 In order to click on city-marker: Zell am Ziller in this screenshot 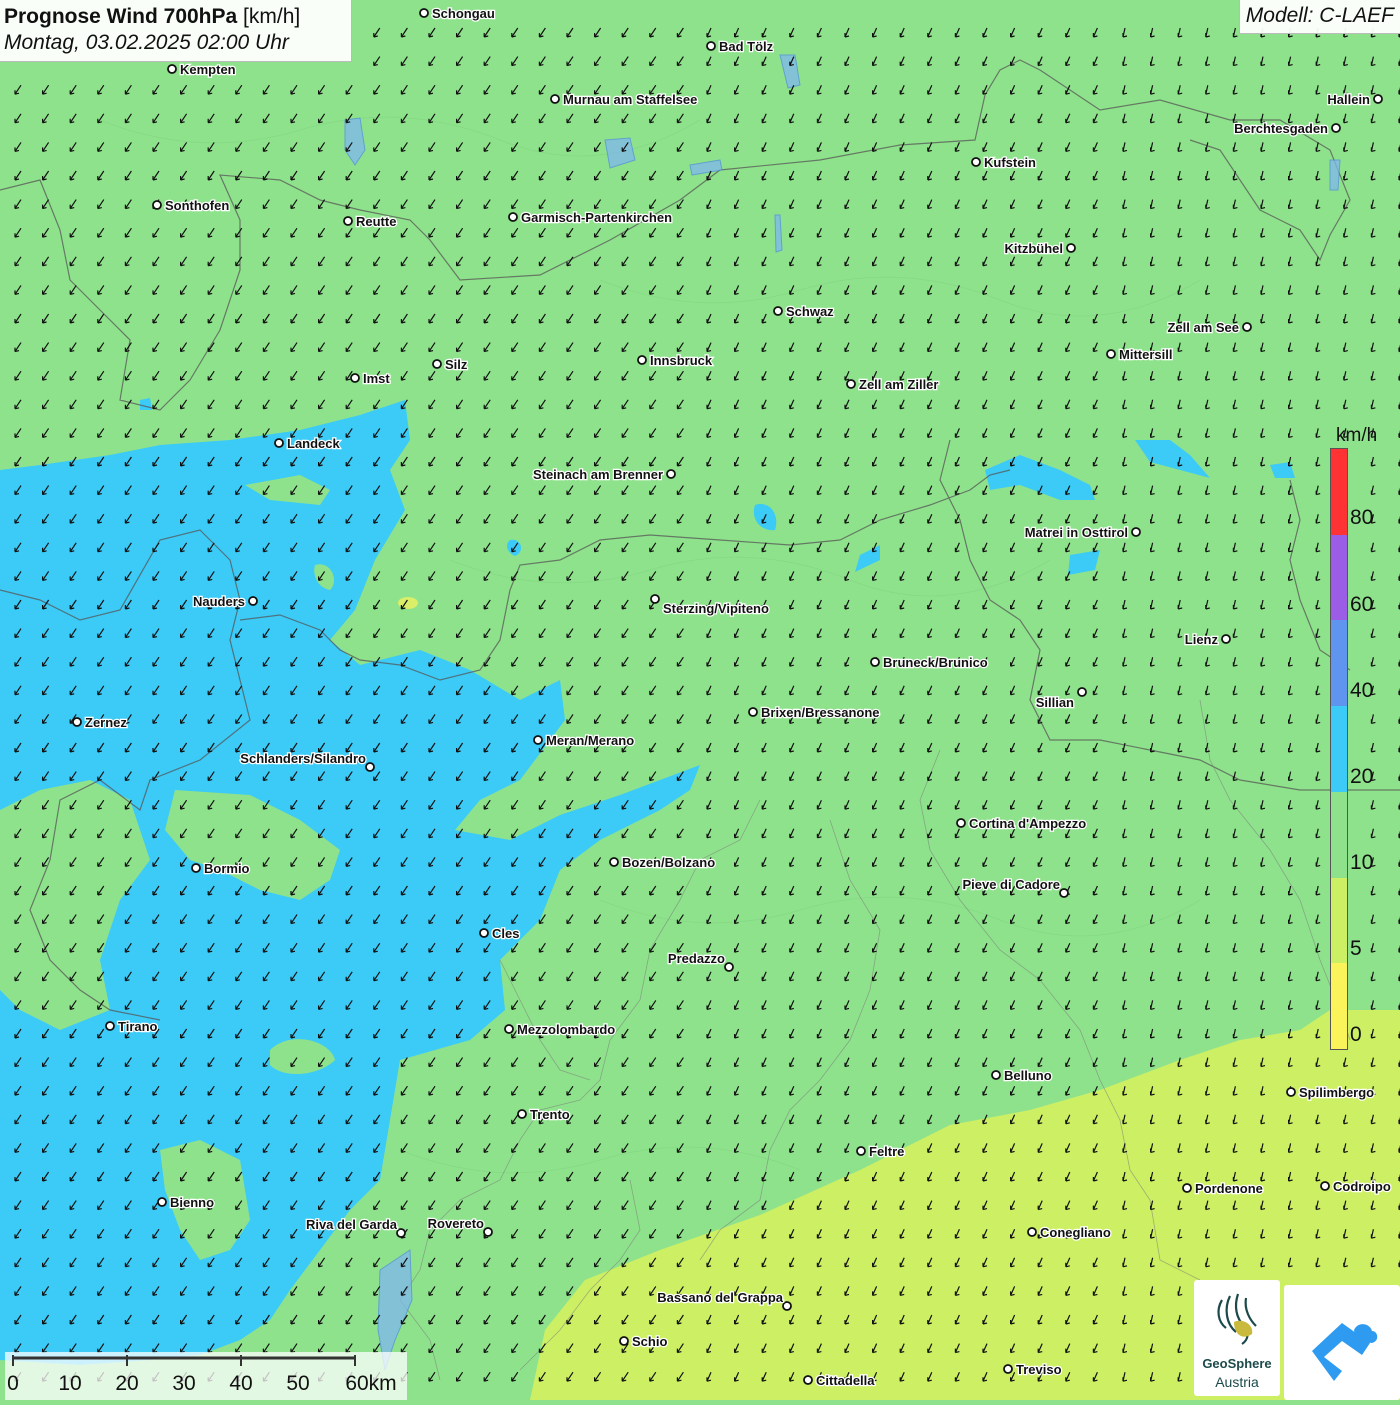, I will do `click(893, 384)`.